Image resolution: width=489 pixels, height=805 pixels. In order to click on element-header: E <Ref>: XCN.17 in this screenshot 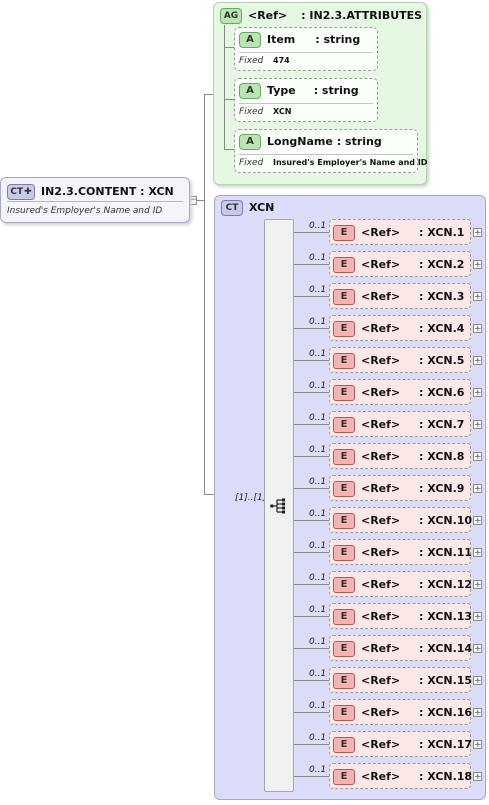, I will do `click(402, 745)`.